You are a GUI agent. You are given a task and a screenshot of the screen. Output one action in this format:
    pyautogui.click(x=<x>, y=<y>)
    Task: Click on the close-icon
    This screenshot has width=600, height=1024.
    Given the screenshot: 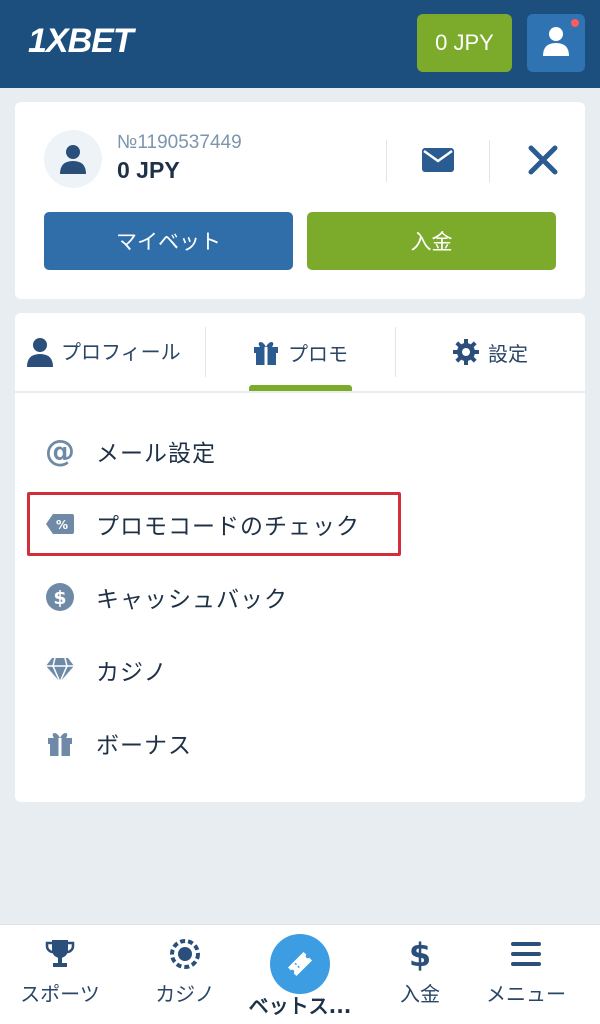 What is the action you would take?
    pyautogui.click(x=543, y=160)
    